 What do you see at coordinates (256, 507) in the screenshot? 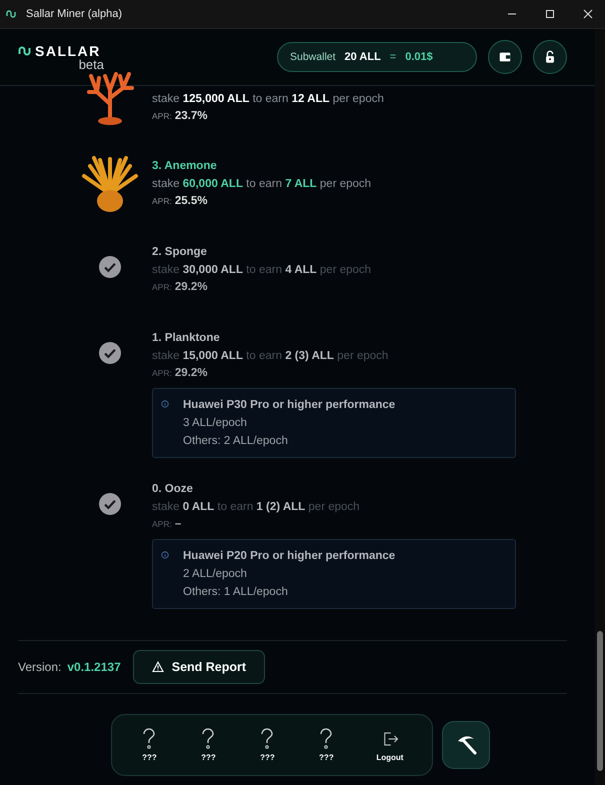
I see `stake-text: stake 0 ALL to earn 1 (2) ALL per epoch` at bounding box center [256, 507].